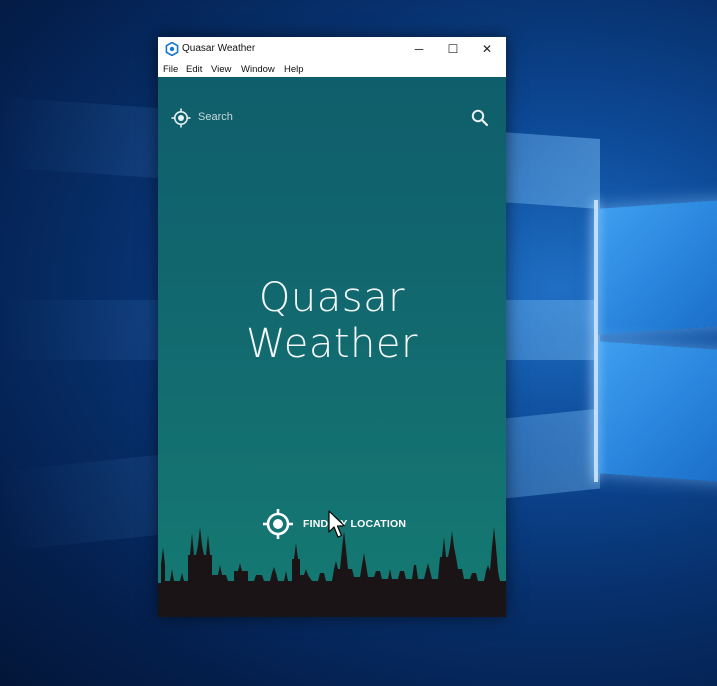 This screenshot has width=717, height=686. Describe the element at coordinates (480, 118) in the screenshot. I see `magnifier-icon` at that location.